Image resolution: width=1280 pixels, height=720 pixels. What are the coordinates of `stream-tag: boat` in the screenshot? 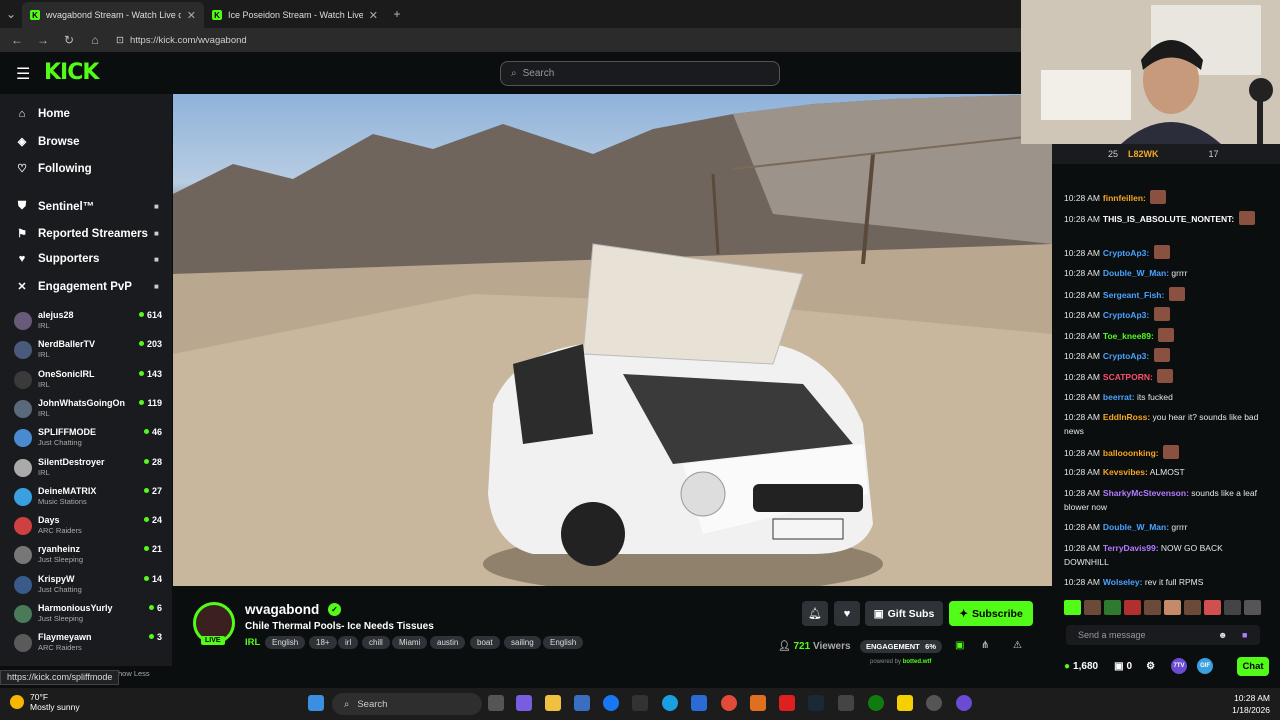 It's located at (485, 642).